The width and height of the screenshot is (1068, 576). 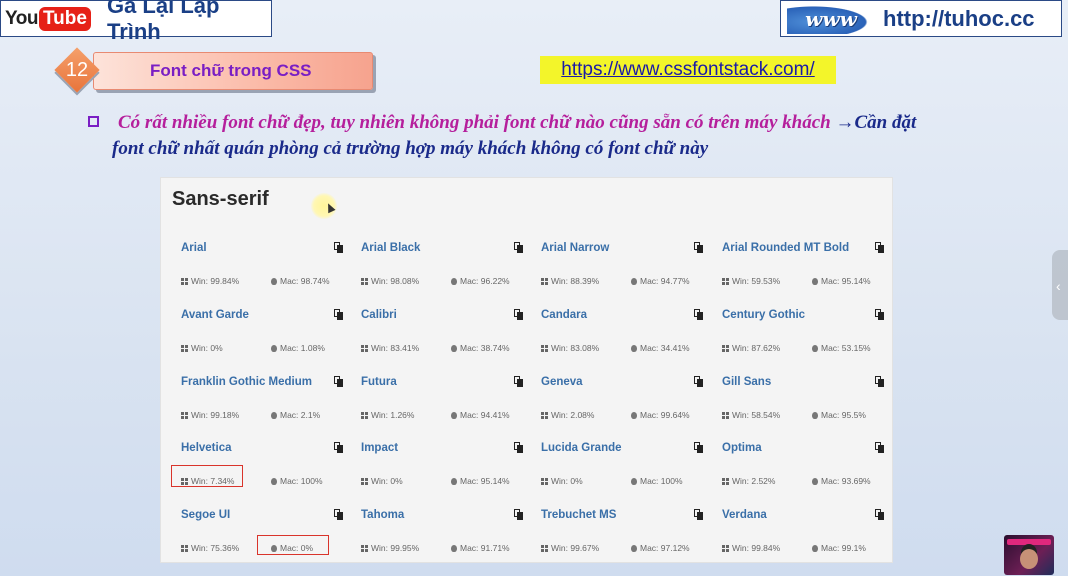 I want to click on lesson-number: 12, so click(x=77, y=69).